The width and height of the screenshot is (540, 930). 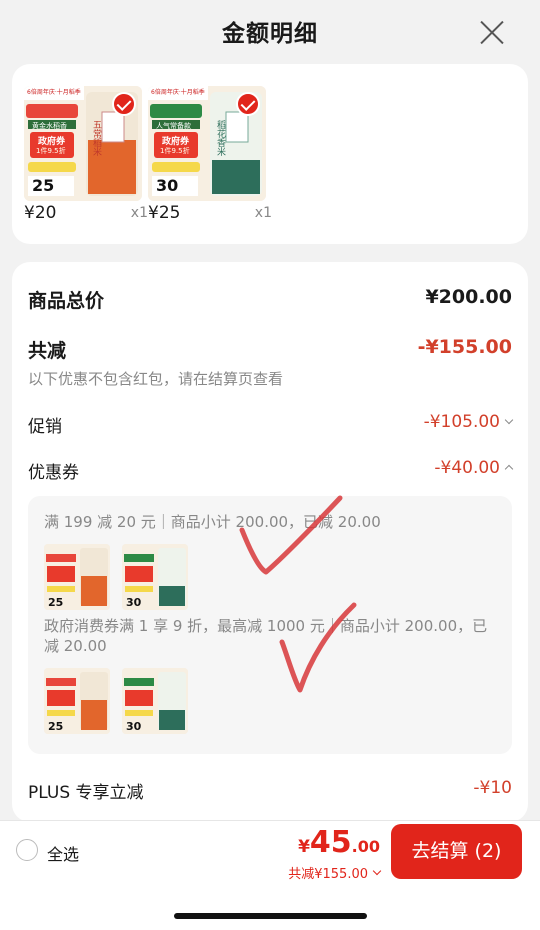 What do you see at coordinates (492, 32) in the screenshot?
I see `close-icon` at bounding box center [492, 32].